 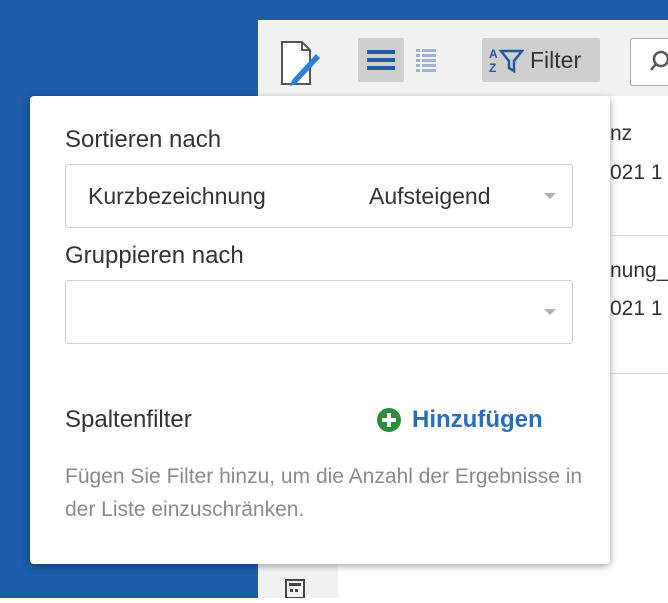 I want to click on compact-list-button, so click(x=428, y=60).